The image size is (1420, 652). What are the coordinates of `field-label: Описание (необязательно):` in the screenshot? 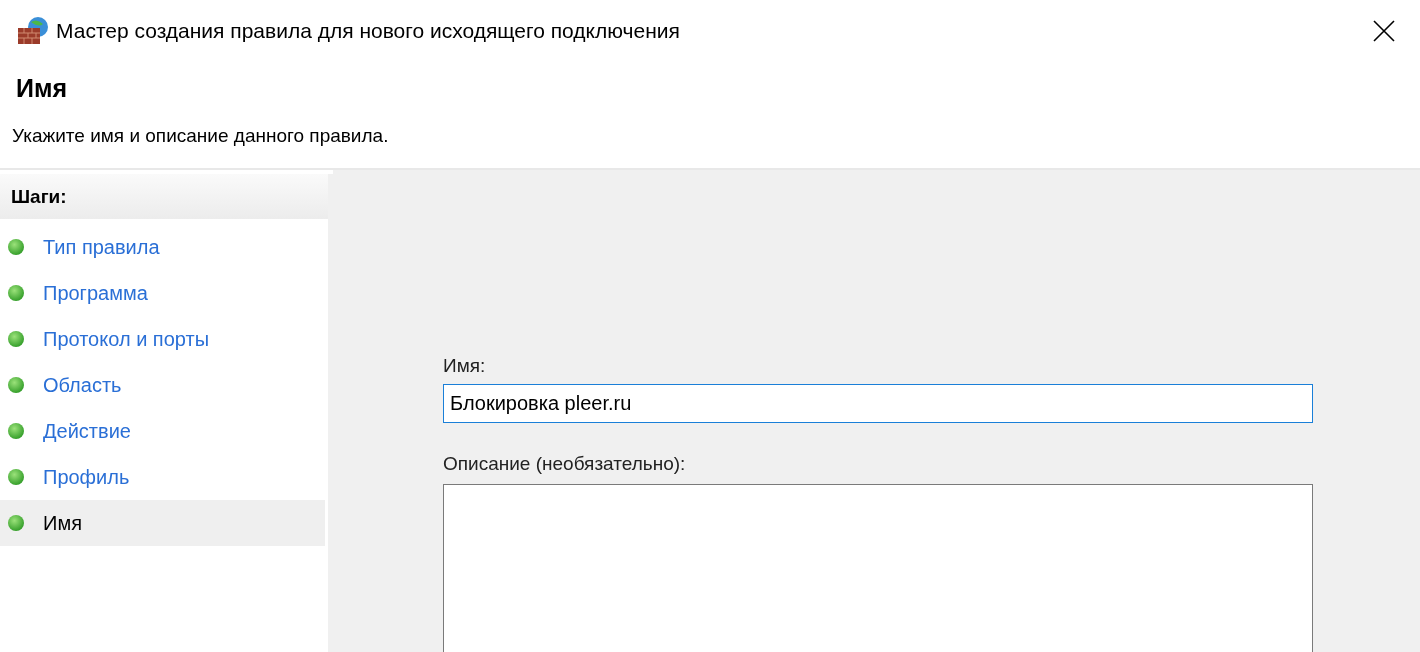 It's located at (564, 464).